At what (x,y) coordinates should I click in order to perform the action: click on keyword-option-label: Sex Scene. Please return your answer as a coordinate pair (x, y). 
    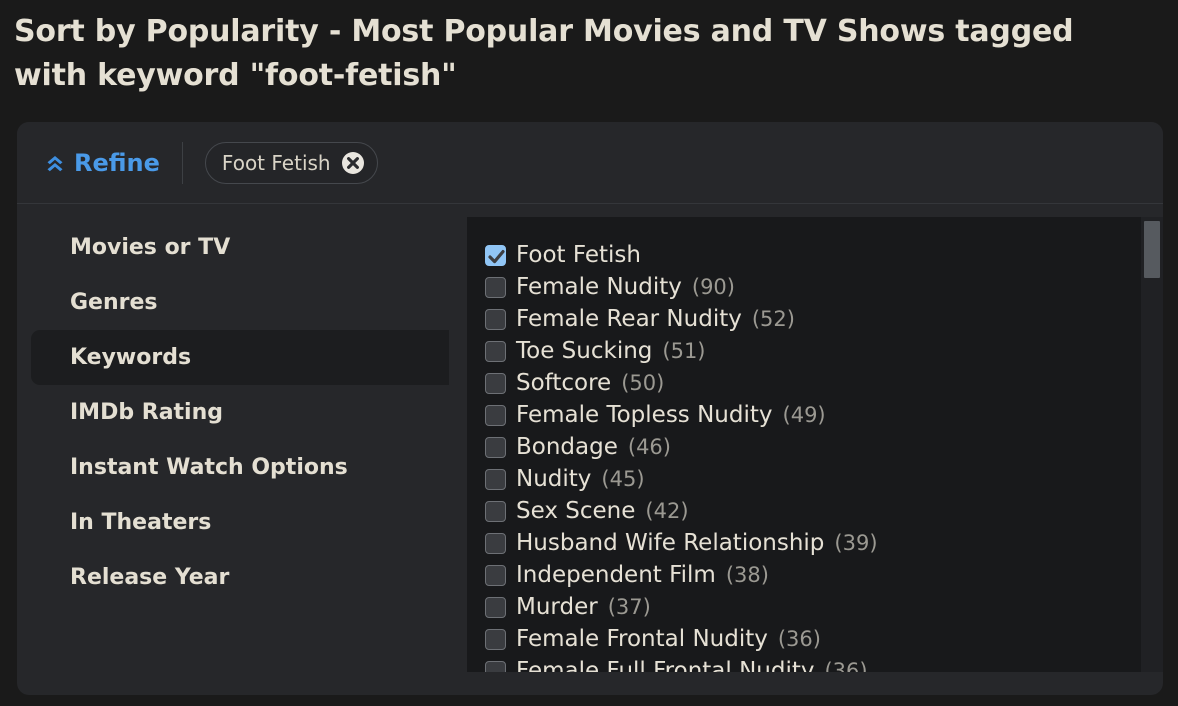
    Looking at the image, I should click on (576, 510).